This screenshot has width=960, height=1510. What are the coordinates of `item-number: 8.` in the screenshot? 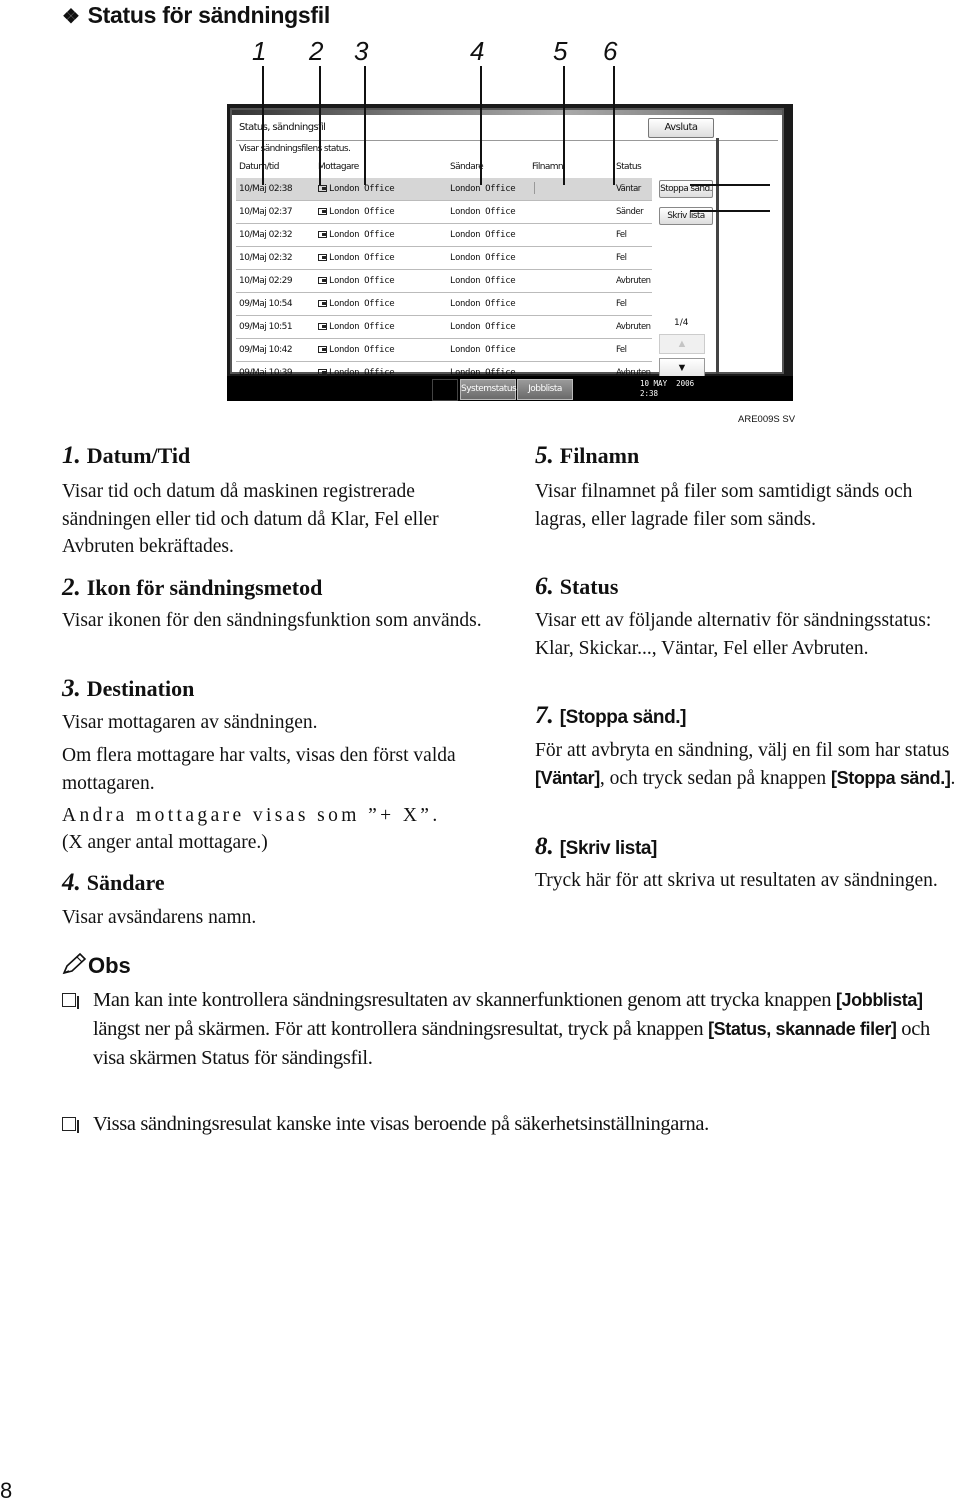 It's located at (544, 846).